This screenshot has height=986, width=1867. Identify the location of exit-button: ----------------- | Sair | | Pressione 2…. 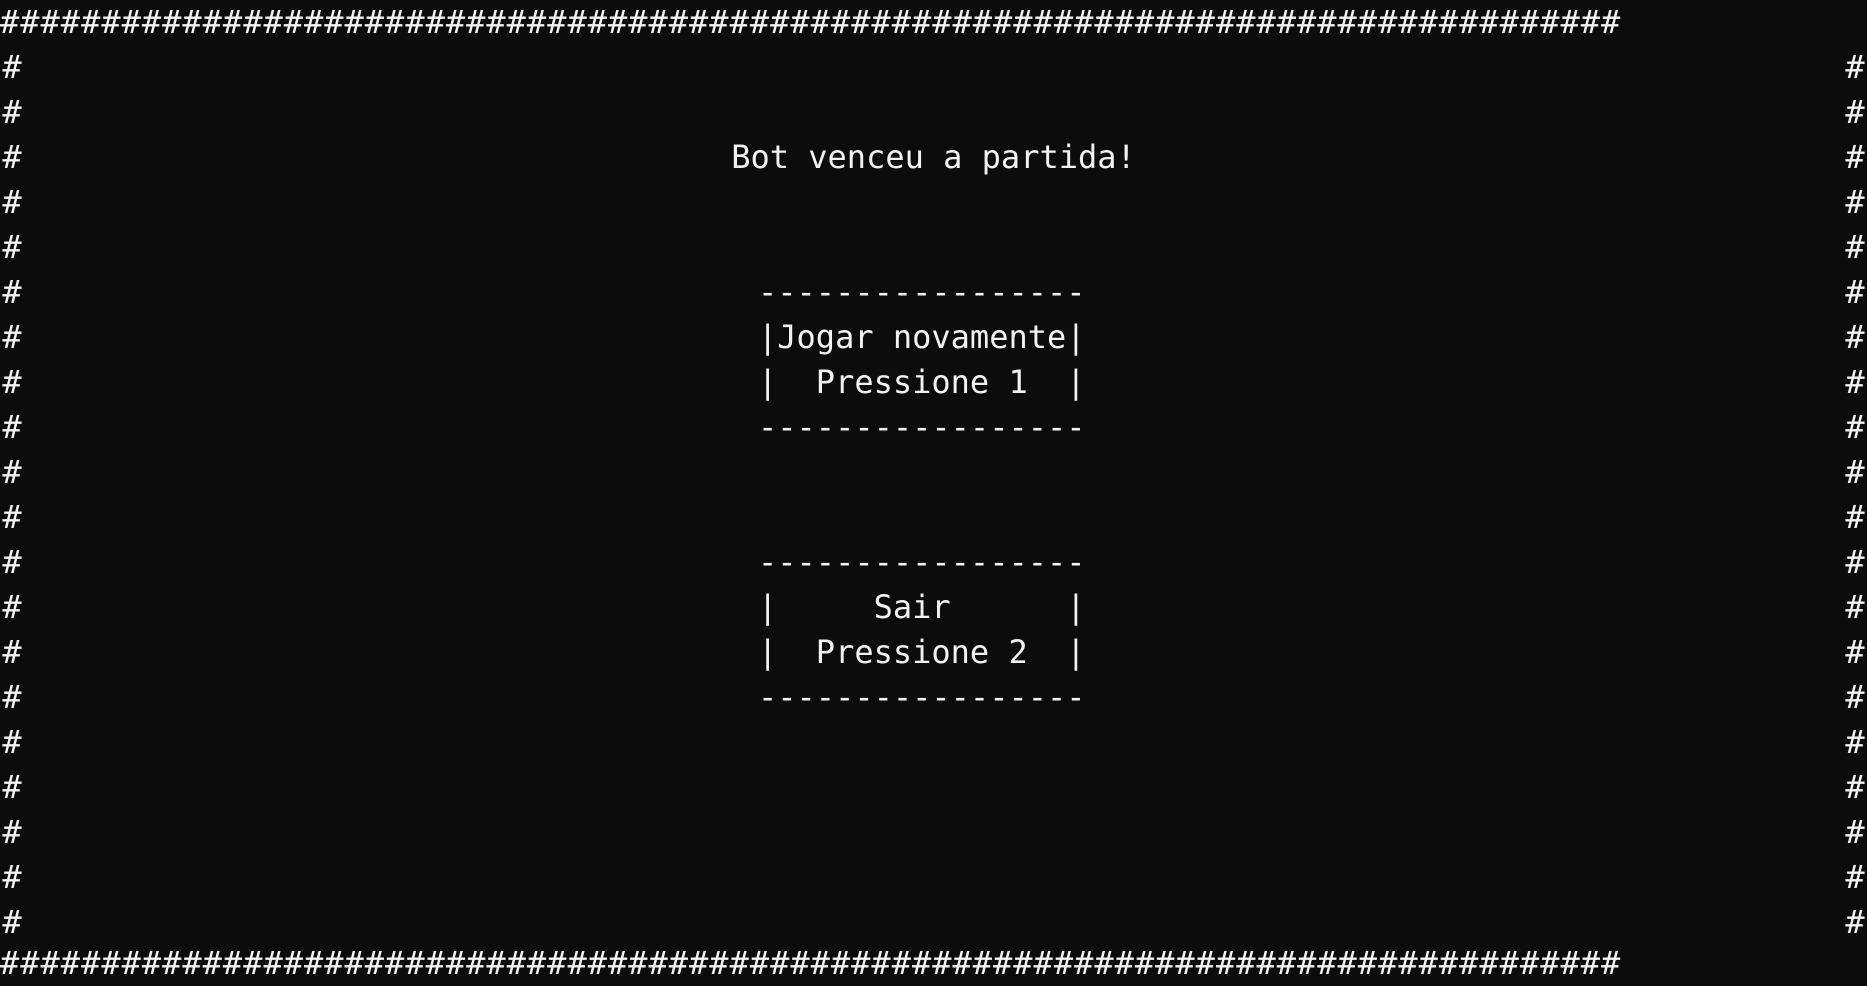
(934, 630).